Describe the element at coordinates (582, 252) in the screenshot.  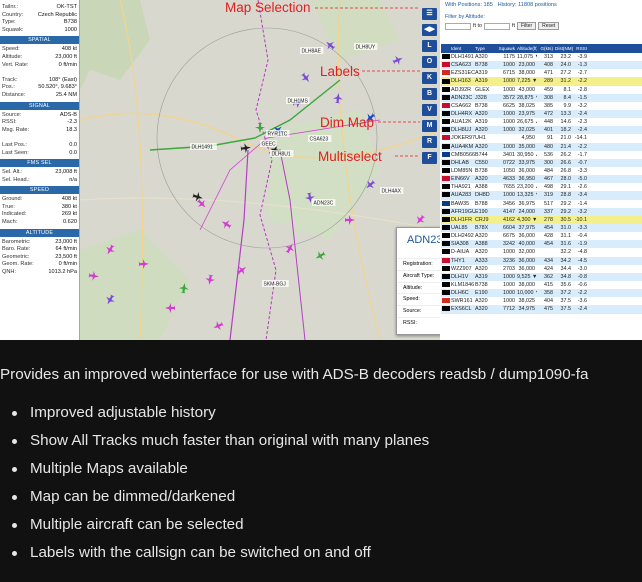
I see `rssi-cell: -4.8` at that location.